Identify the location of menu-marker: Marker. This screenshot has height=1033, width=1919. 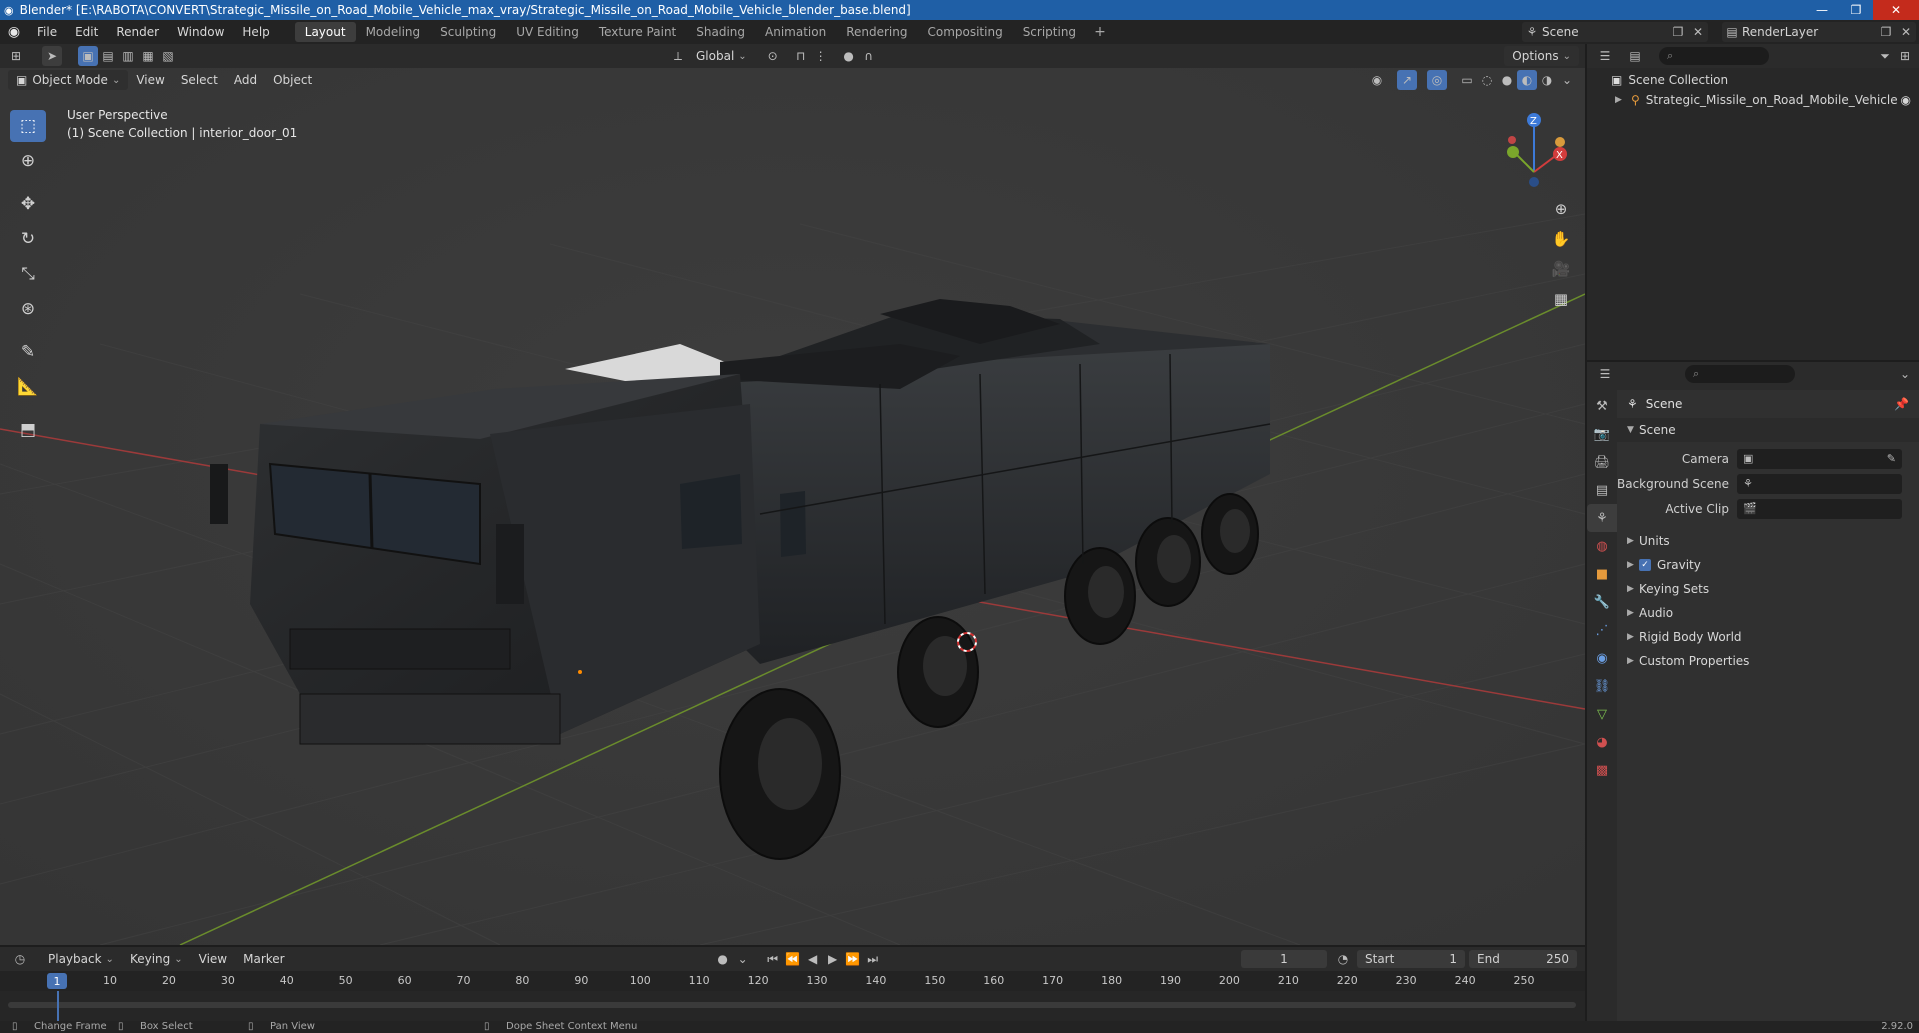
(263, 959).